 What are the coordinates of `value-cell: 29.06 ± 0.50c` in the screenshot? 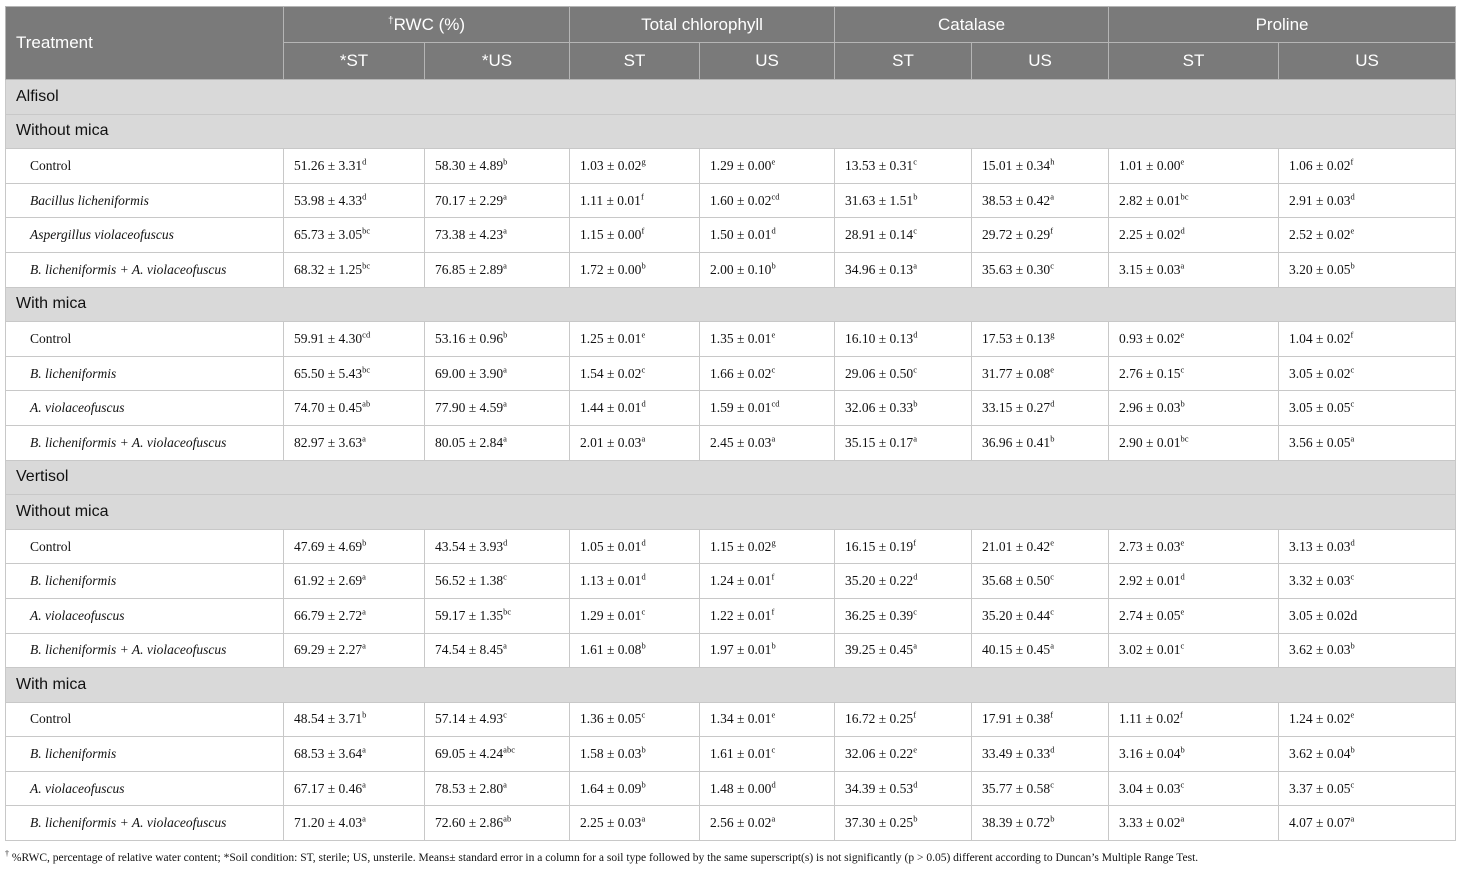 It's located at (903, 373).